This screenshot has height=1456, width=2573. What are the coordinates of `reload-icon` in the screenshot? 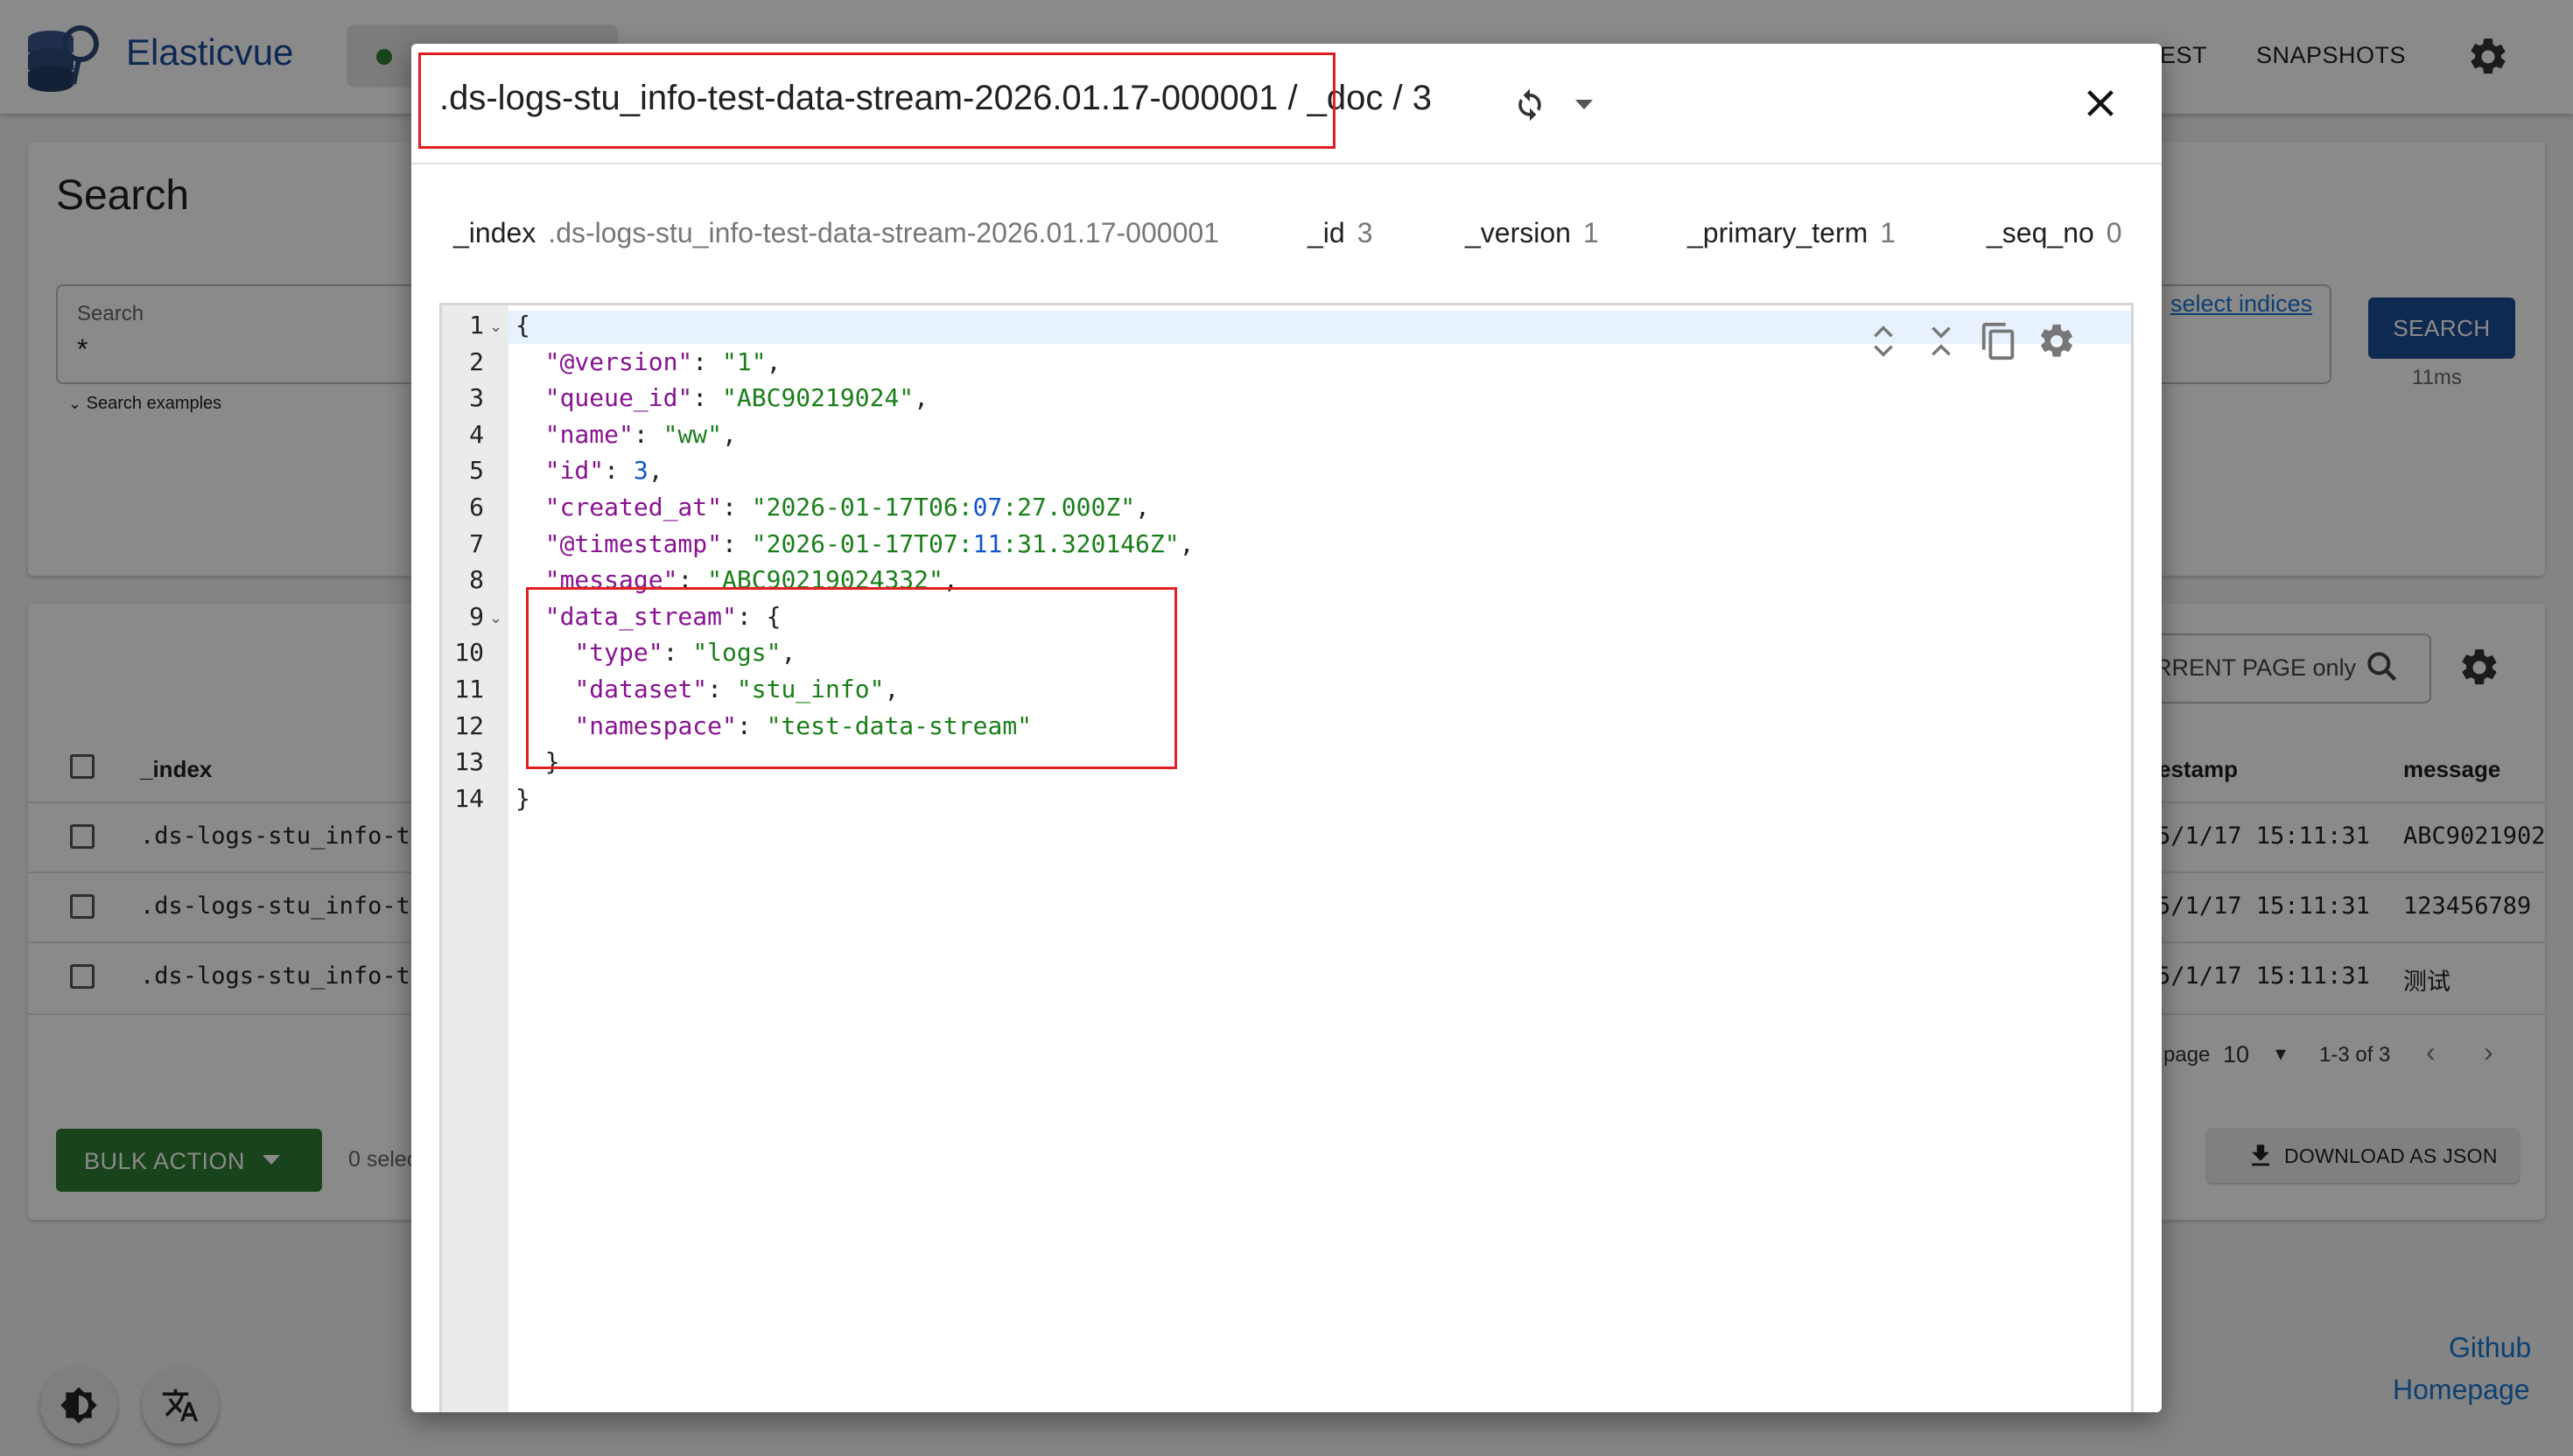 It's located at (1530, 103).